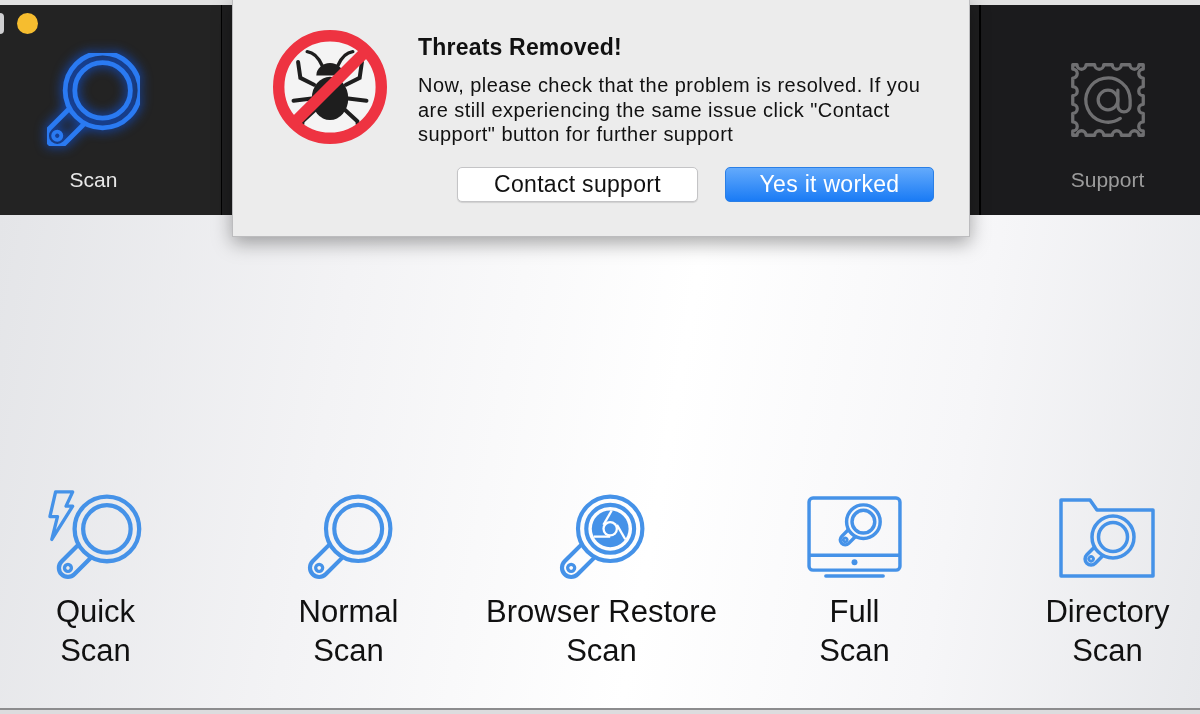 The width and height of the screenshot is (1200, 714). I want to click on scan-option: Full Scan, so click(854, 580).